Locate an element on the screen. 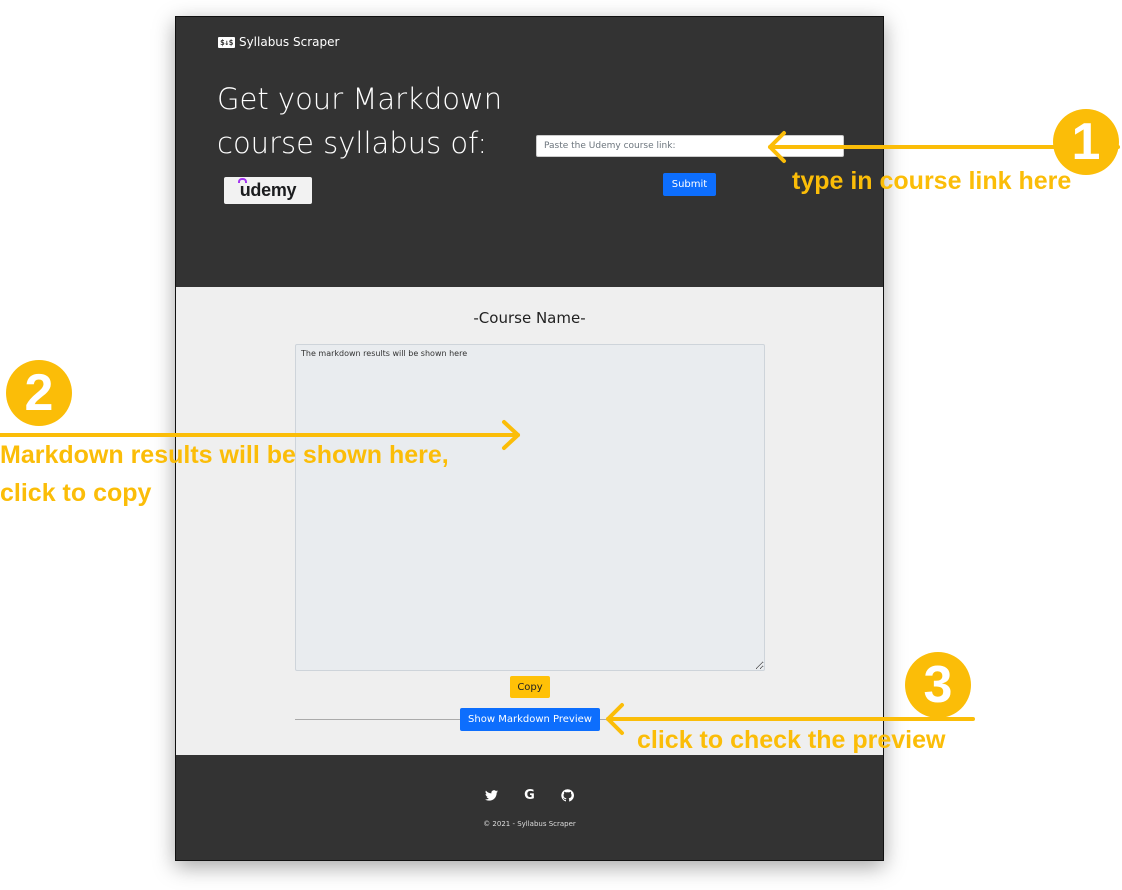 The width and height of the screenshot is (1122, 890). copyright-text: © 2021 - Syllabus Scraper is located at coordinates (529, 824).